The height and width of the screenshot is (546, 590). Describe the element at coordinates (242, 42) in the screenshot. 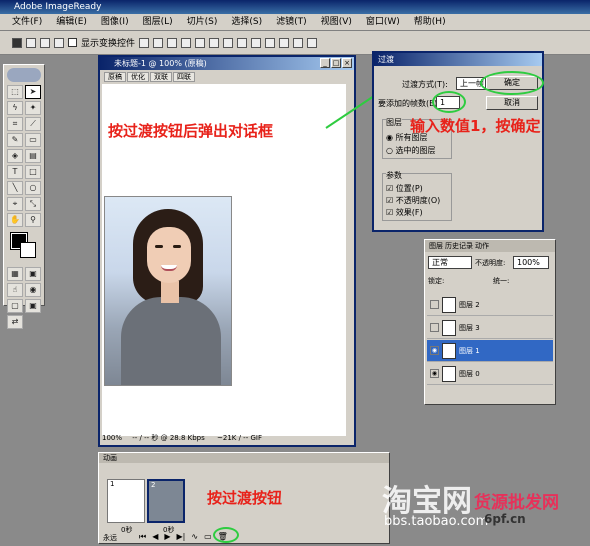

I see `distribute-middle-icon` at that location.